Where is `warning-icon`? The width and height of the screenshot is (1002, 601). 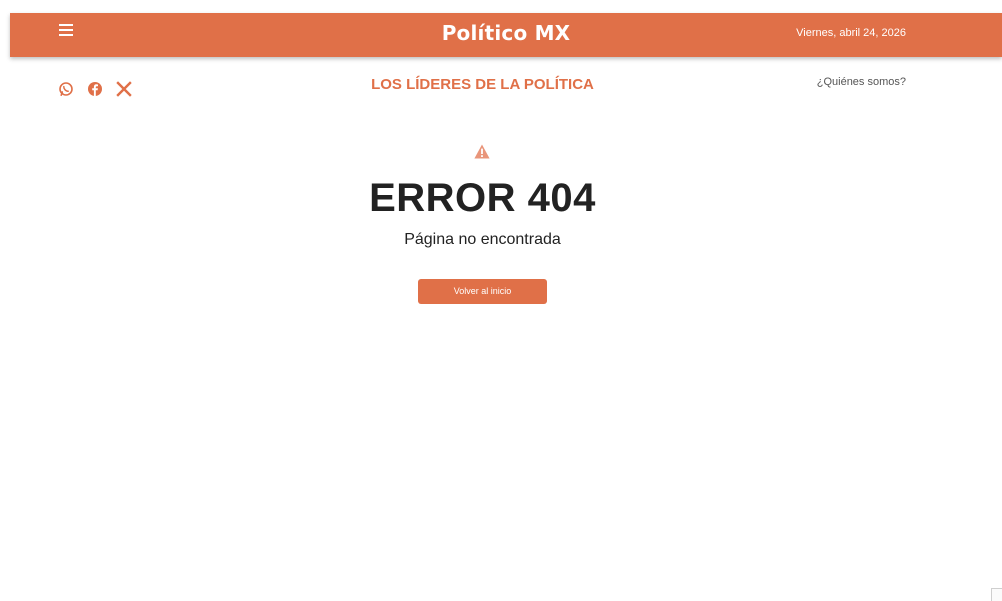 warning-icon is located at coordinates (482, 151).